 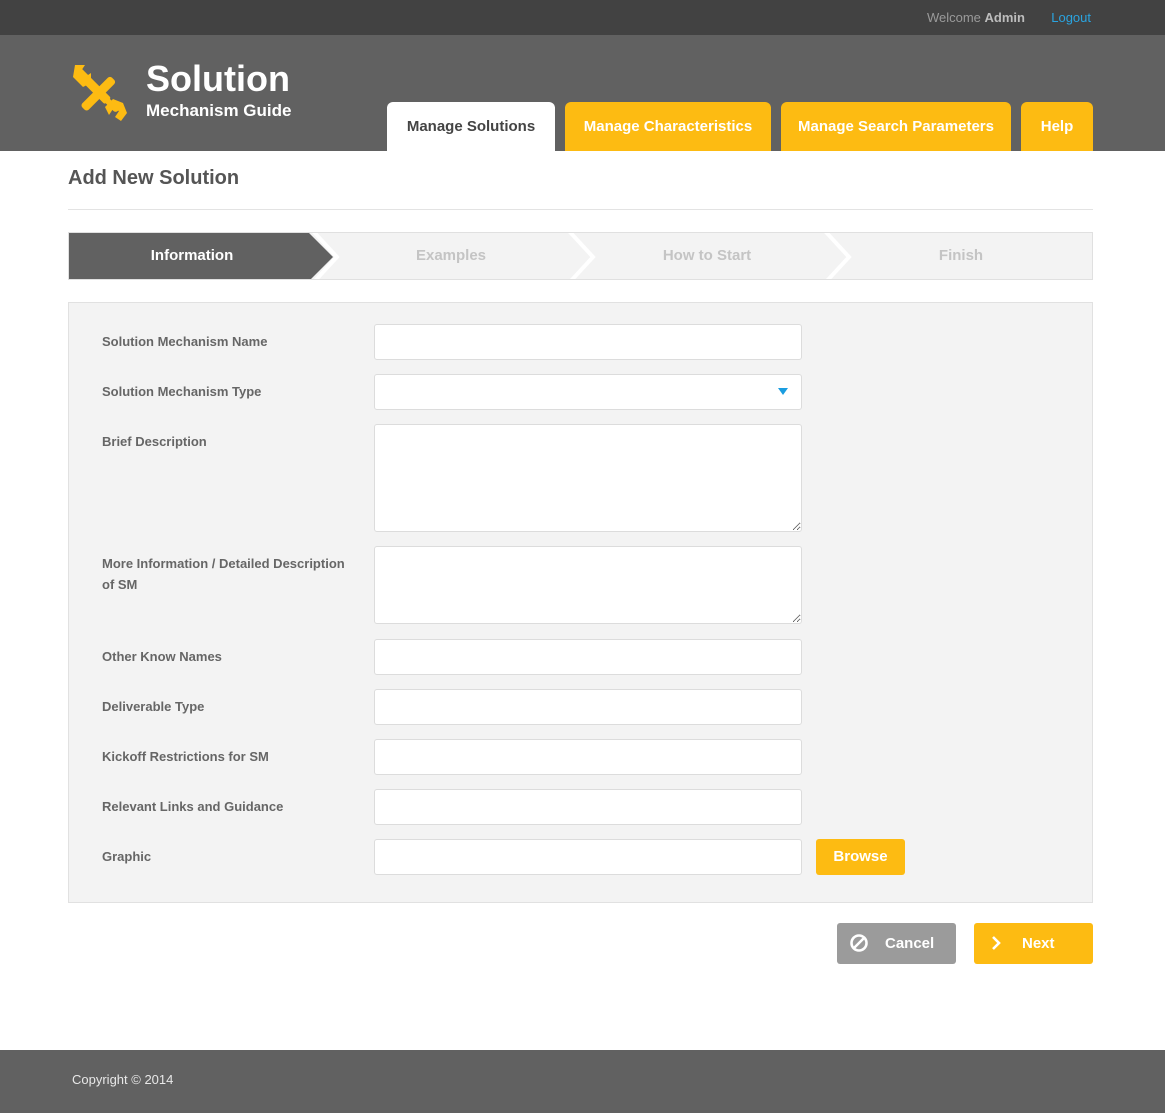 I want to click on next-label: Next, so click(x=1038, y=943).